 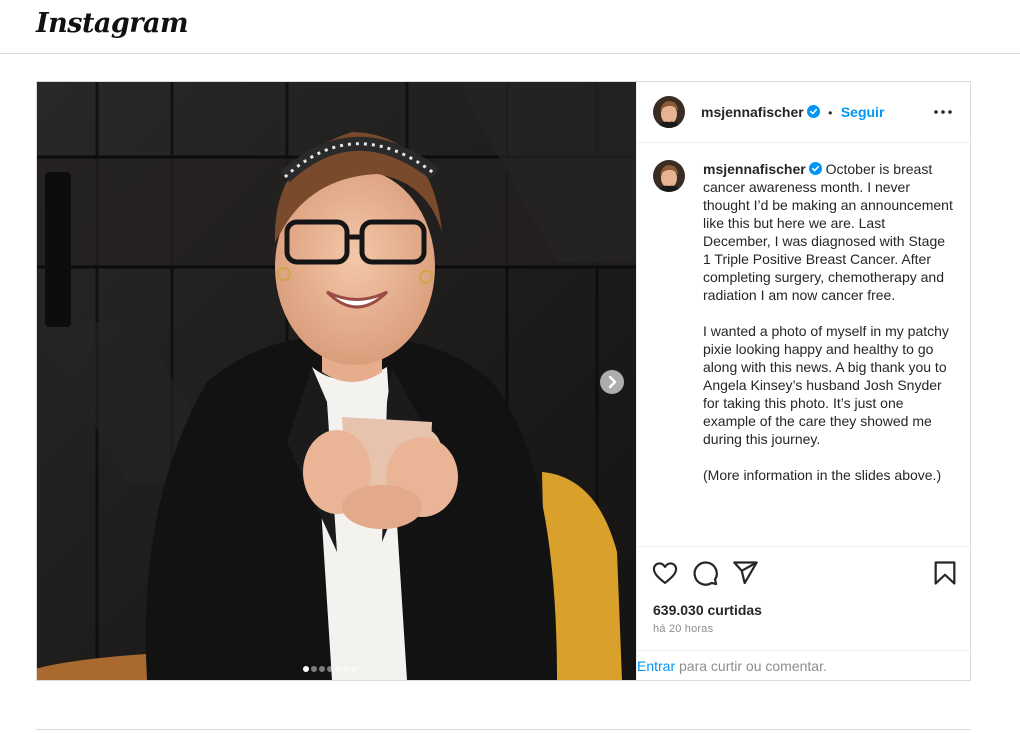 I want to click on caption-author-avatar, so click(x=669, y=176).